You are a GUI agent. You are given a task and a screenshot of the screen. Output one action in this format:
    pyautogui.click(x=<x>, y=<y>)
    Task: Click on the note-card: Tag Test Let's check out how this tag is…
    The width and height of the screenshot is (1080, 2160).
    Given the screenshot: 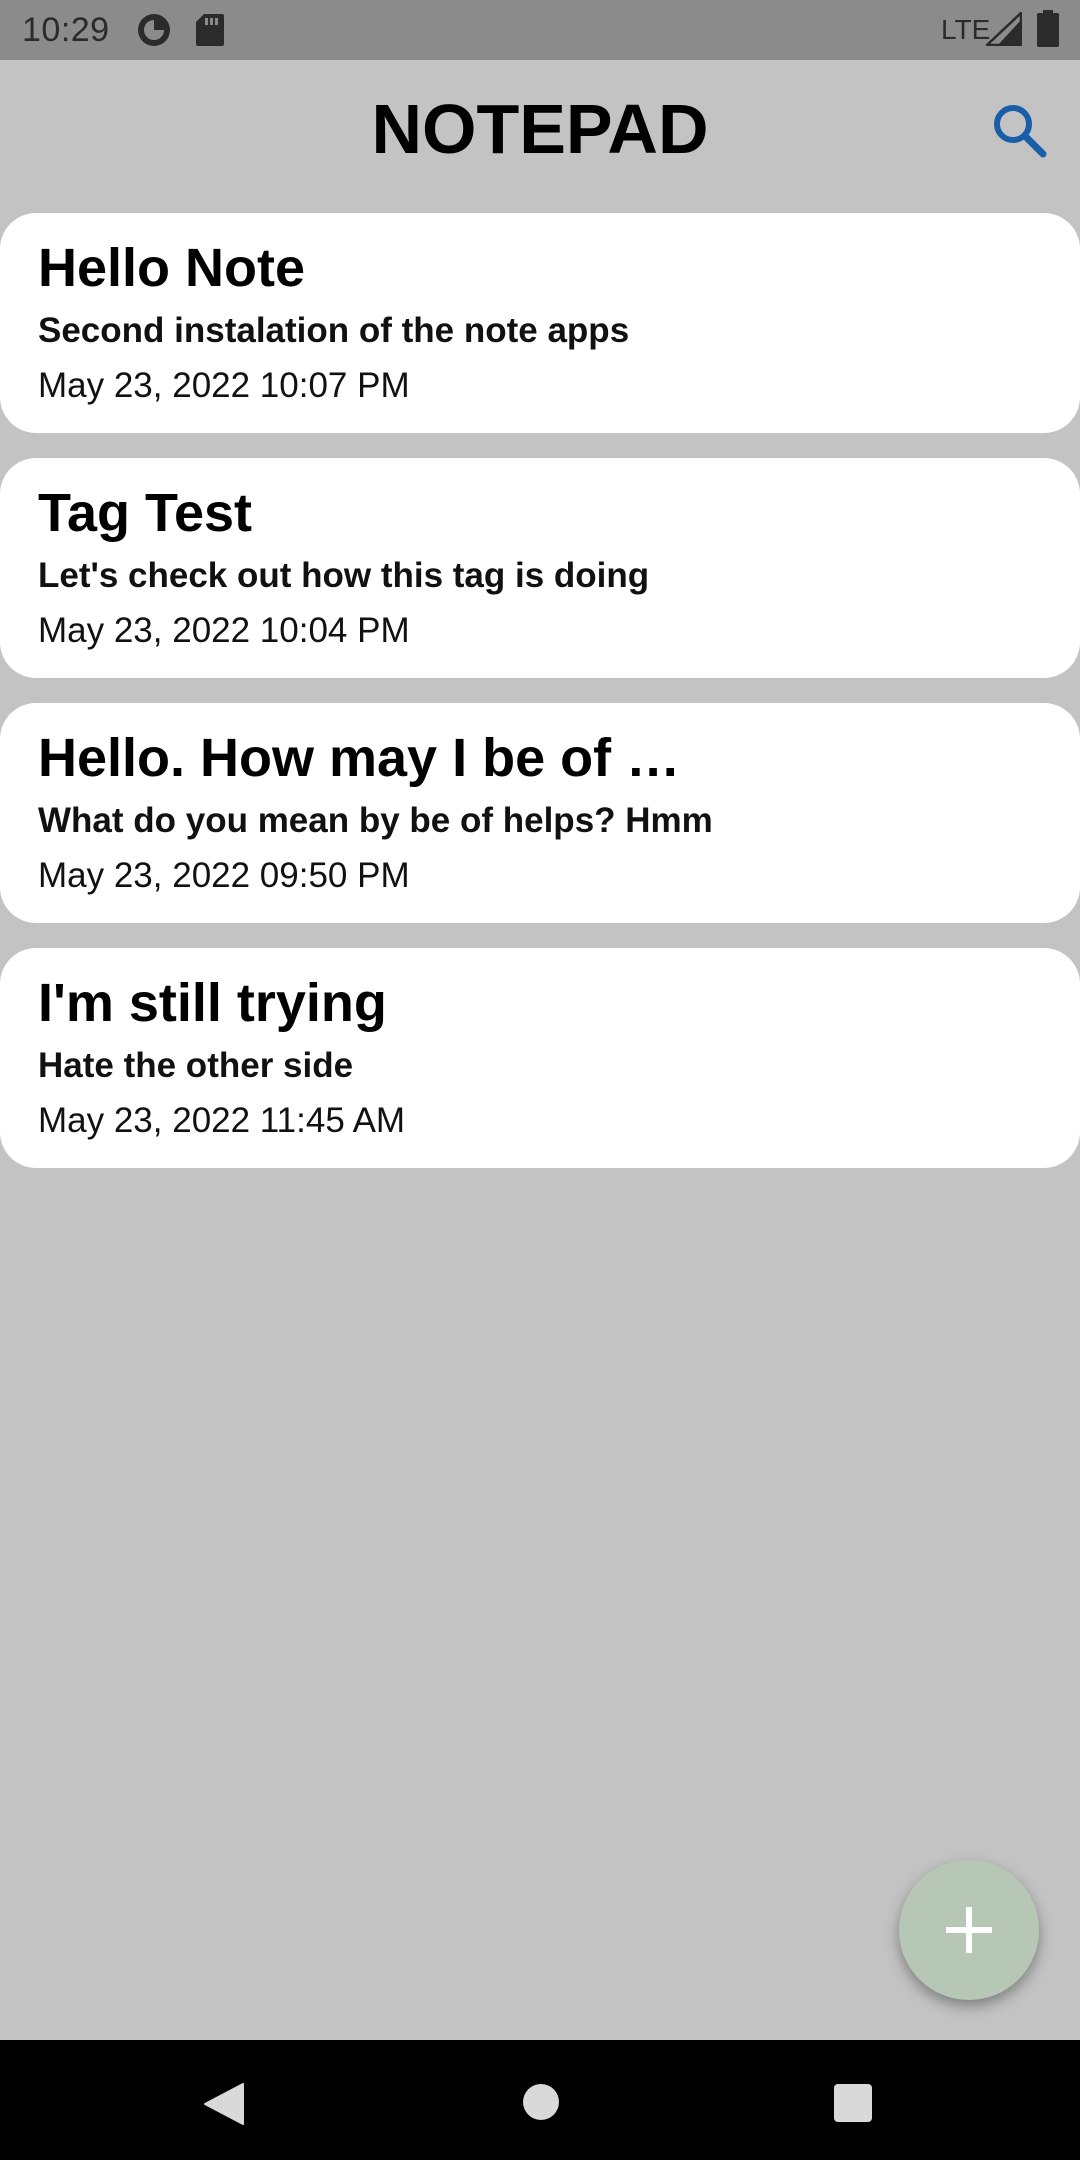 What is the action you would take?
    pyautogui.click(x=540, y=568)
    